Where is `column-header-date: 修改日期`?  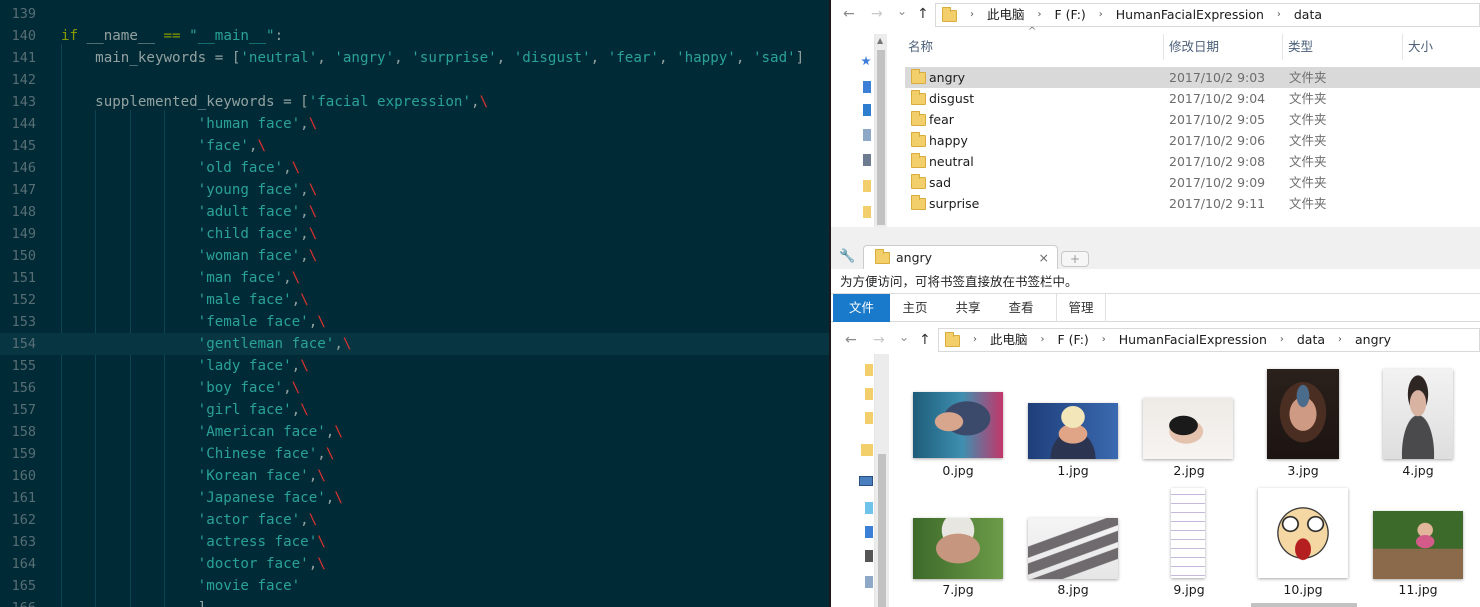 column-header-date: 修改日期 is located at coordinates (1194, 47).